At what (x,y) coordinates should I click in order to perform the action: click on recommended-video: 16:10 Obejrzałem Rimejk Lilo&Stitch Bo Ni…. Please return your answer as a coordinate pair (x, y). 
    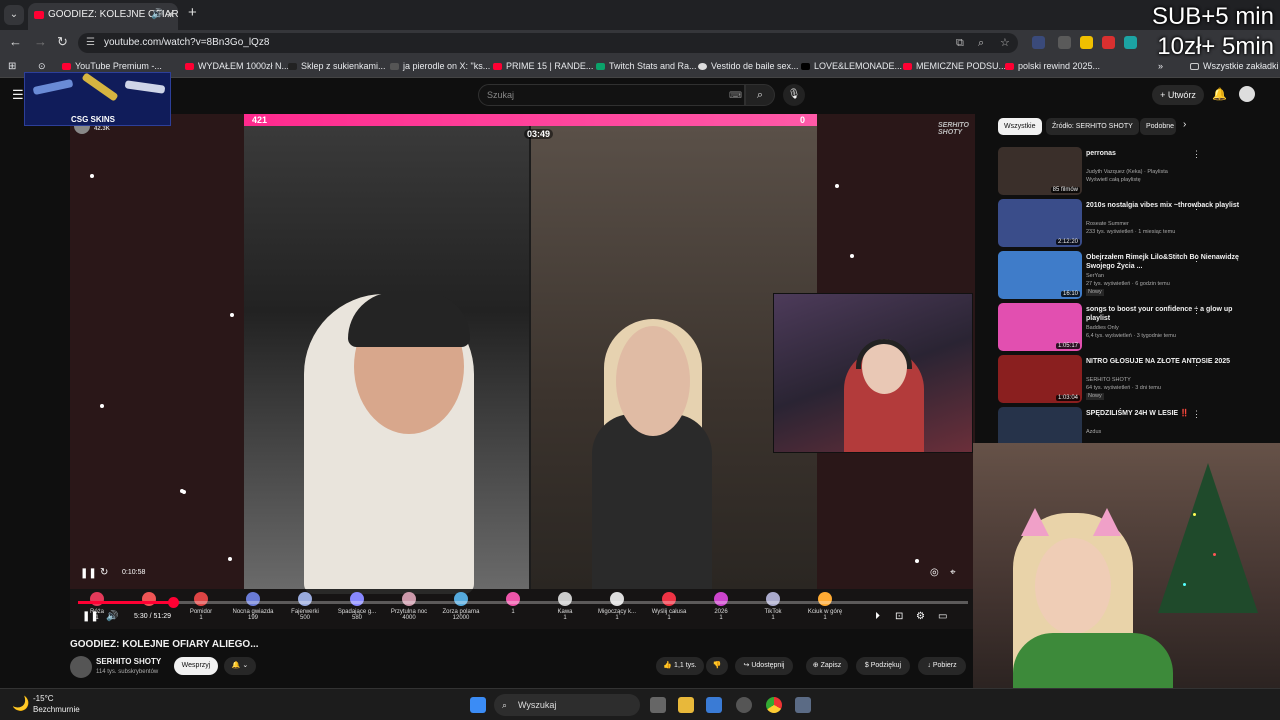
    Looking at the image, I should click on (1134, 275).